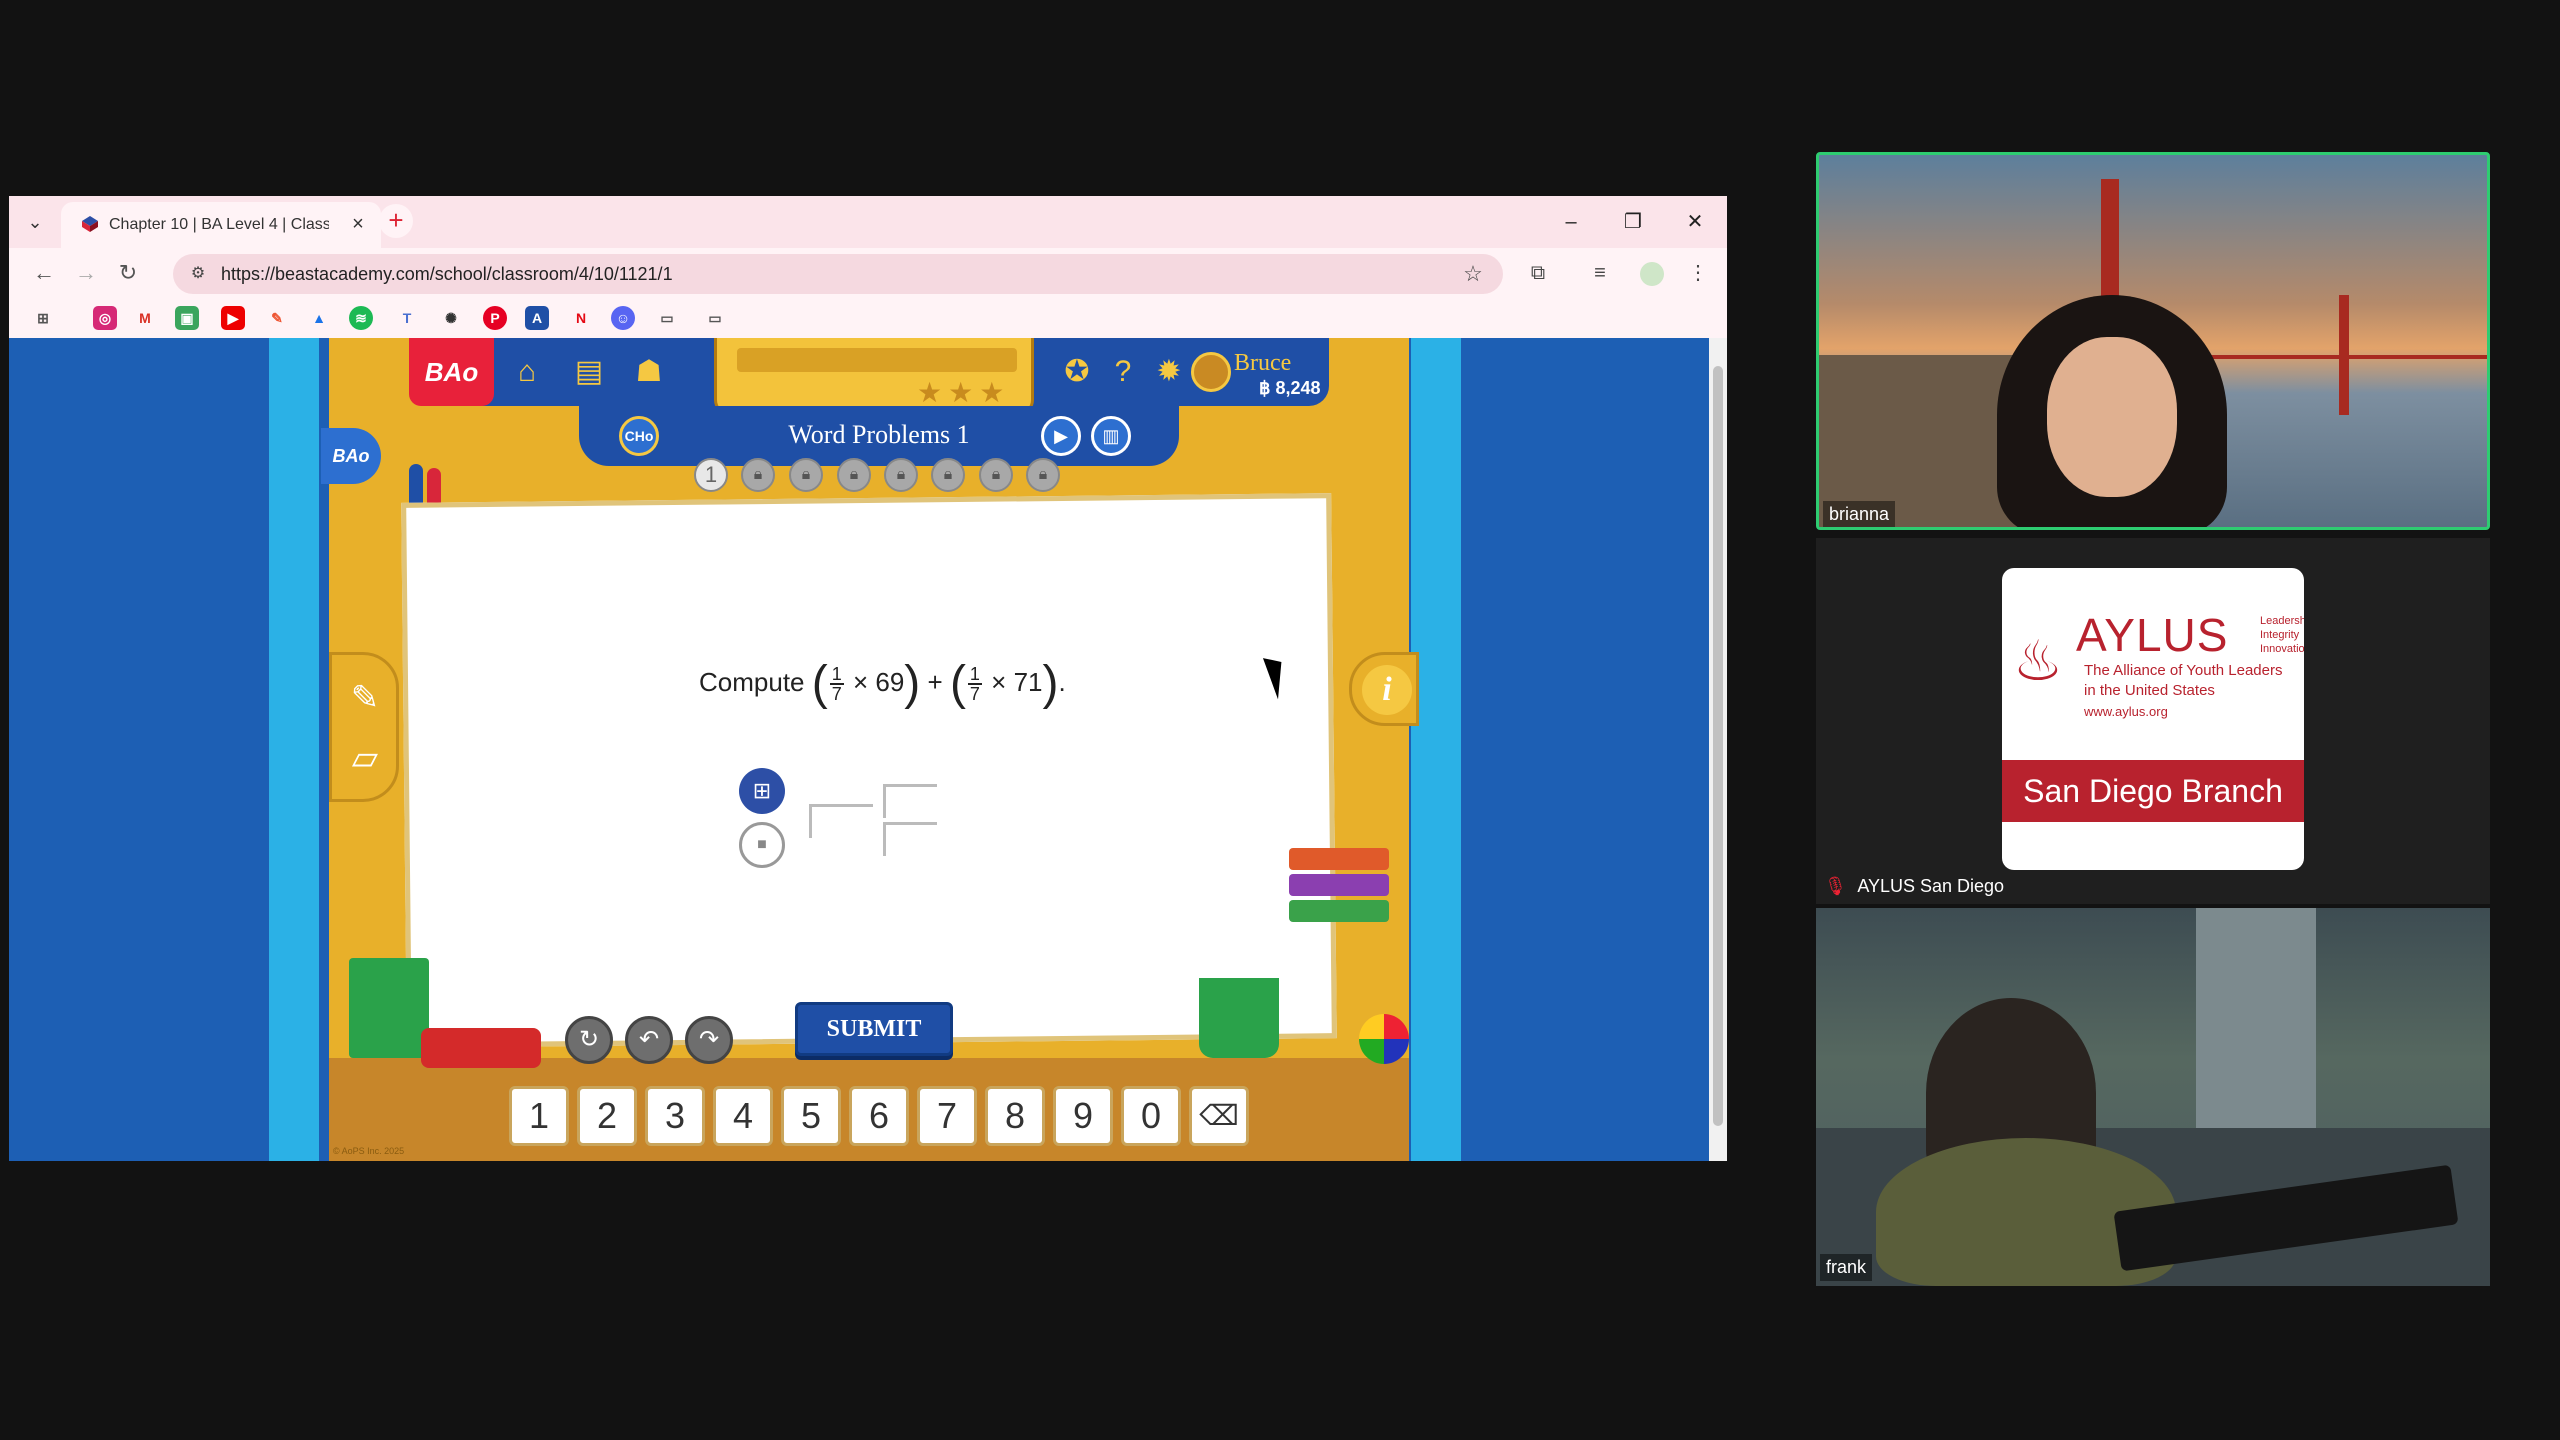 This screenshot has height=1440, width=2560. I want to click on award-icon: ✪, so click(1077, 372).